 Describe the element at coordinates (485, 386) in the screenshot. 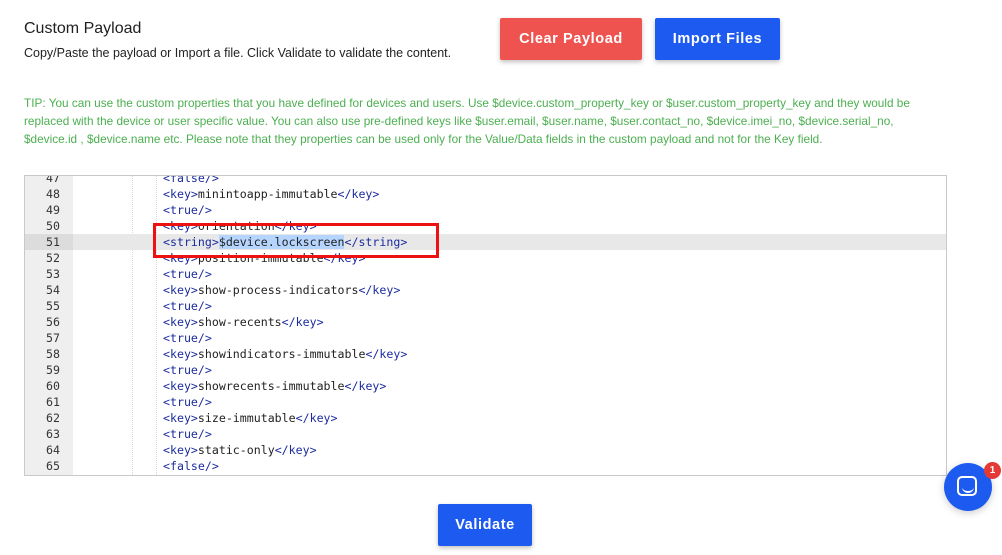

I see `code-line: 60 <key>showrecents-immutable</key>` at that location.